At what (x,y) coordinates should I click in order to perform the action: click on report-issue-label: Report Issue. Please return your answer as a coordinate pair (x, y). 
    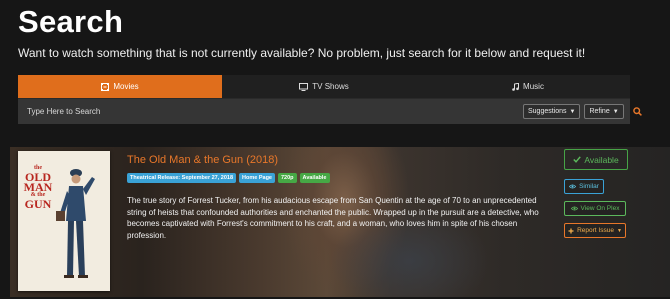
    Looking at the image, I should click on (595, 230).